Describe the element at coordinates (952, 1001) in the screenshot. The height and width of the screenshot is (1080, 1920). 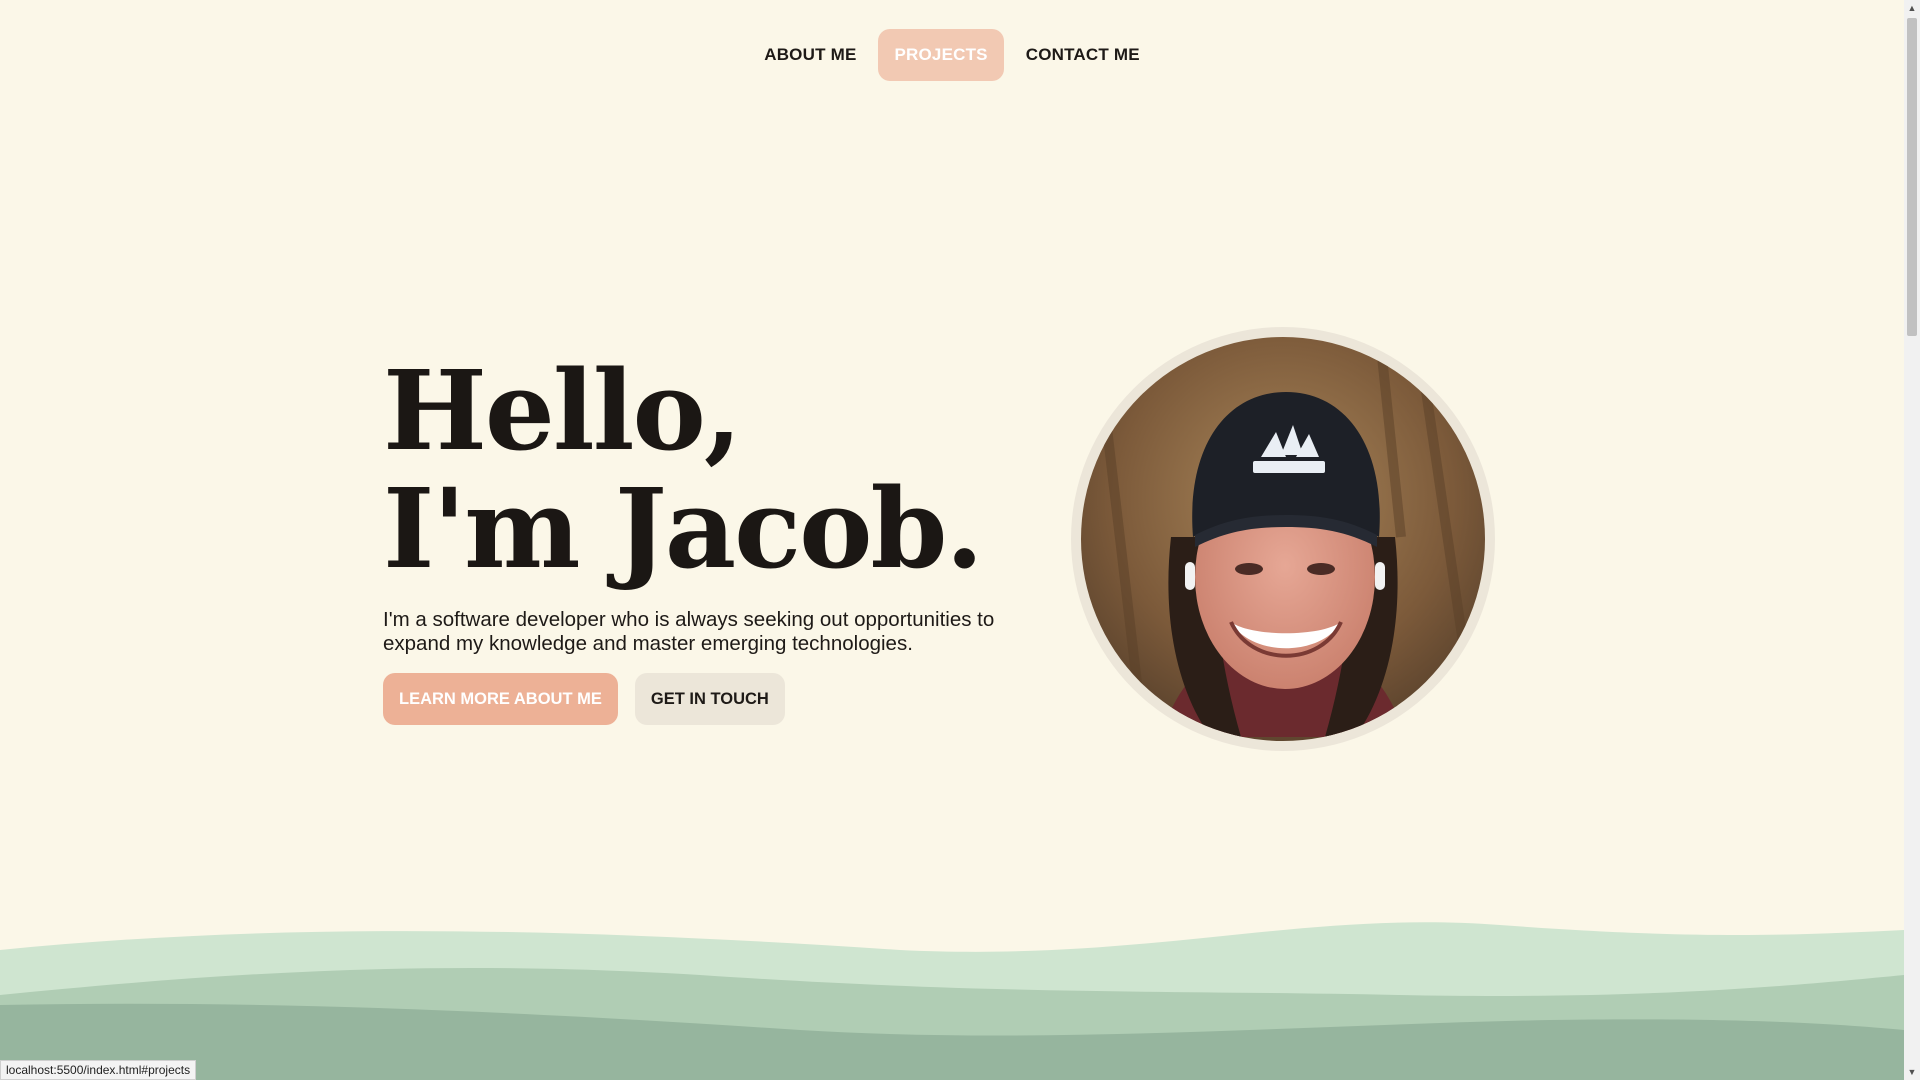
I see `decorative-waves` at that location.